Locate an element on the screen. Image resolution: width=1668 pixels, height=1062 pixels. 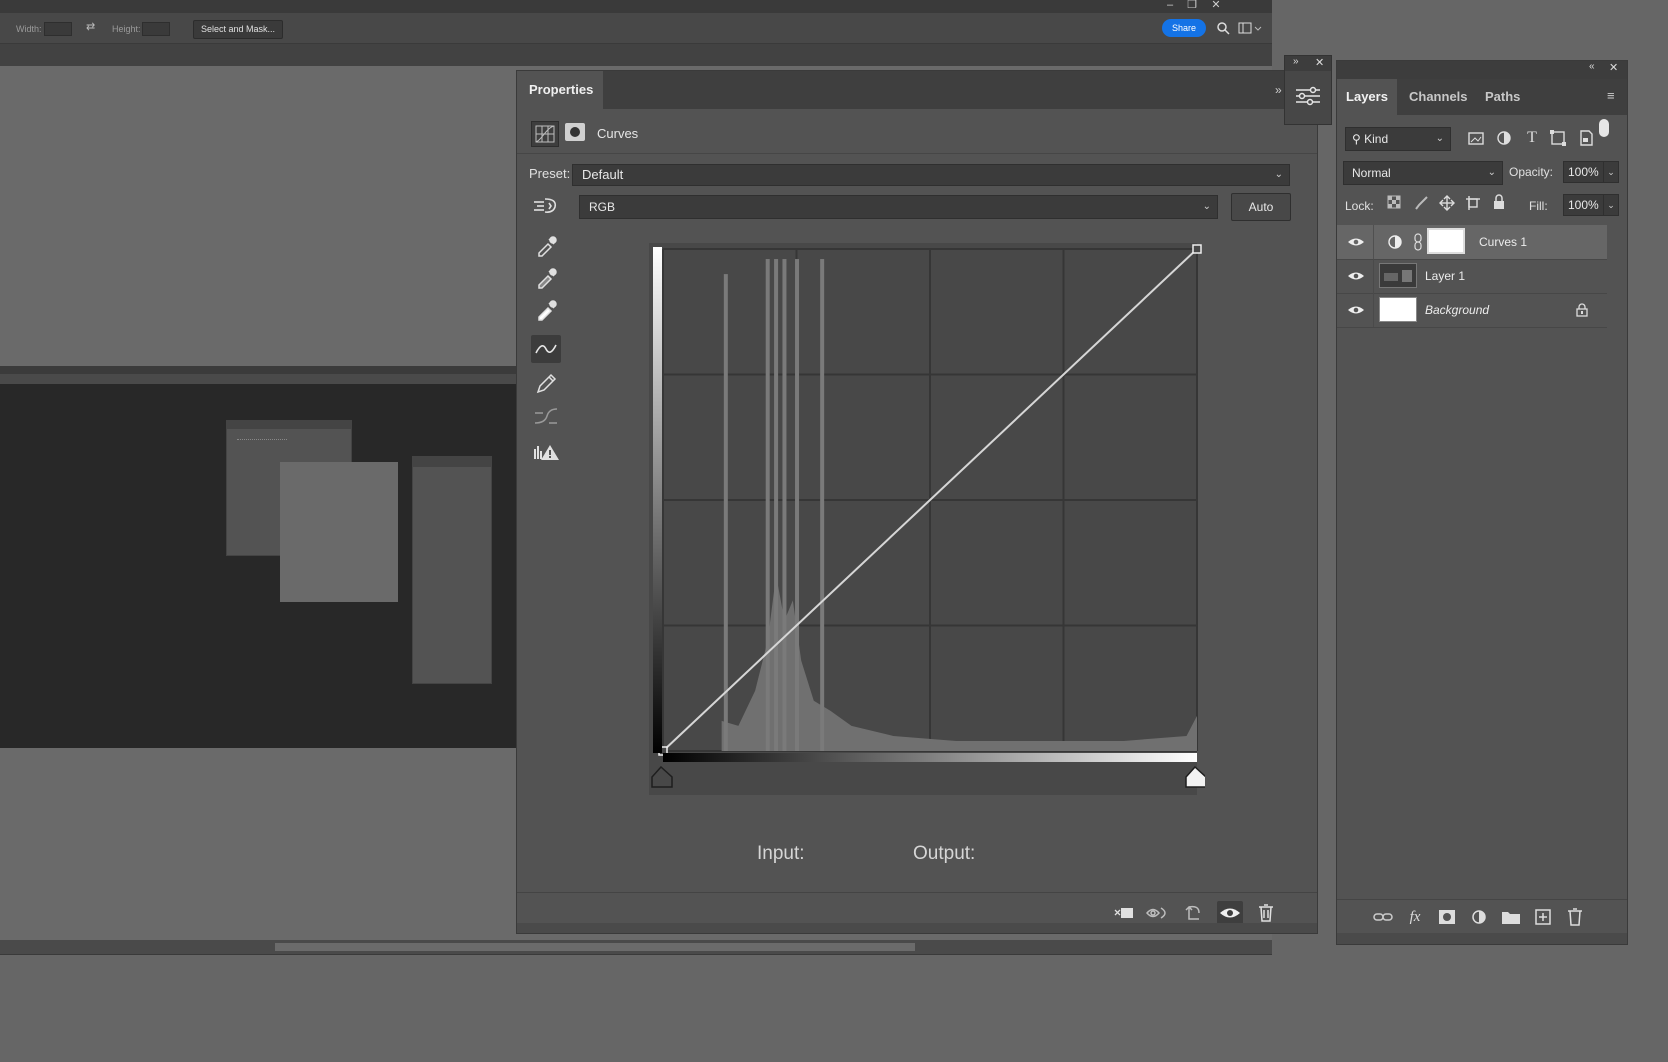
type-filter-icon: T is located at coordinates (1532, 138).